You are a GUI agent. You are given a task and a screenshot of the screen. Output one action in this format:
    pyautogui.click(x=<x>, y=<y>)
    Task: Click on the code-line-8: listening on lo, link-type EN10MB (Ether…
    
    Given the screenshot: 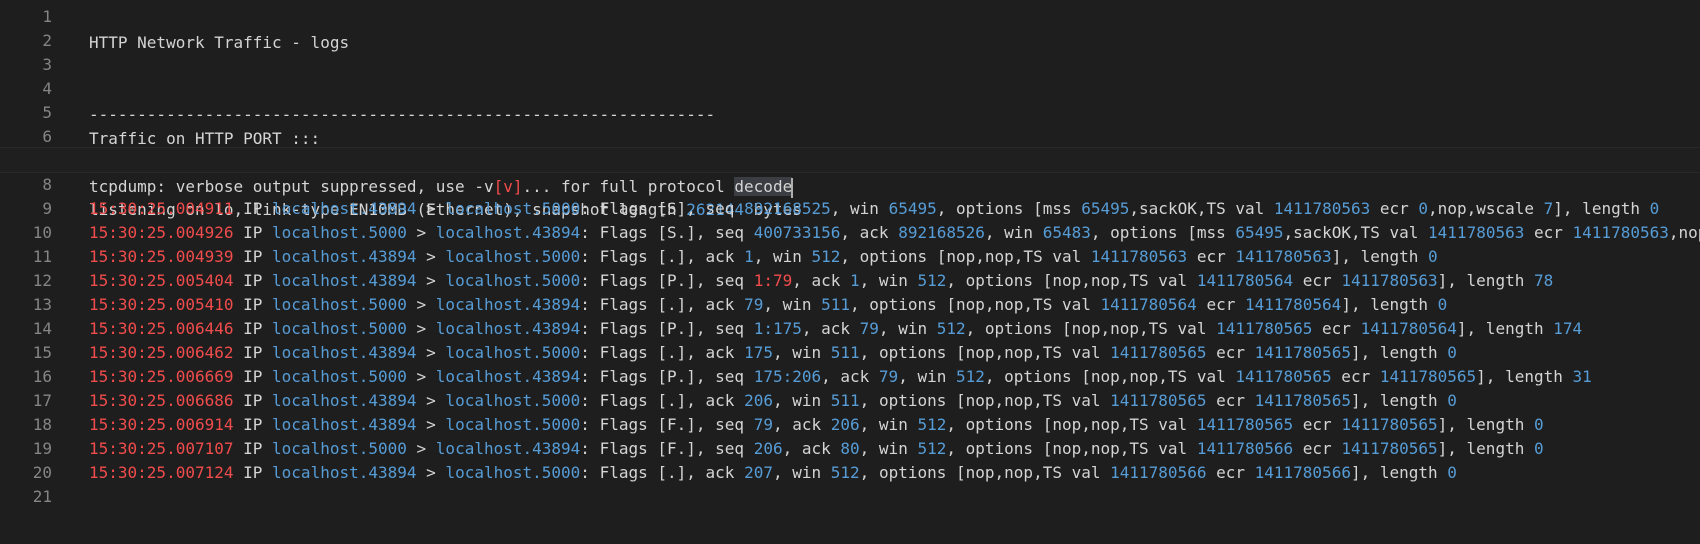 What is the action you would take?
    pyautogui.click(x=850, y=195)
    